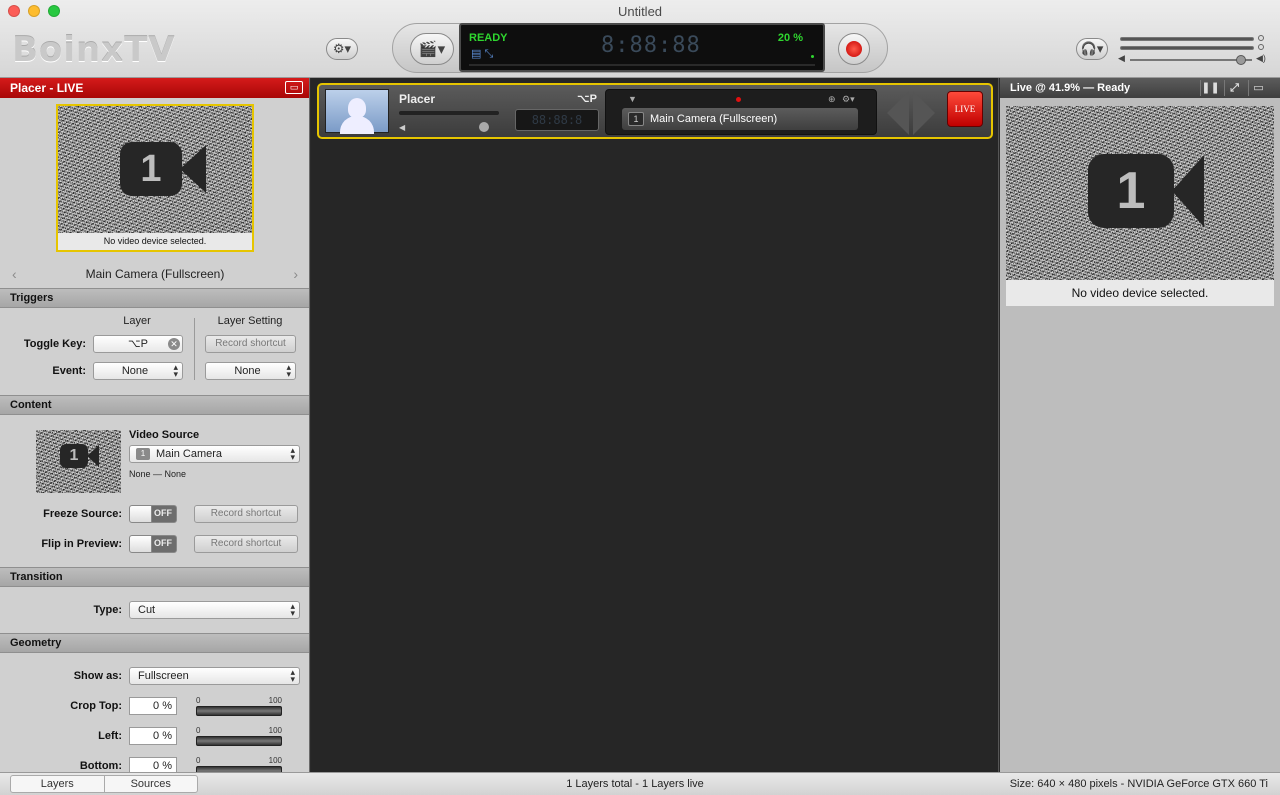 Image resolution: width=1280 pixels, height=795 pixels. What do you see at coordinates (482, 54) in the screenshot?
I see `film-strip-icon: ▤ ⤡` at bounding box center [482, 54].